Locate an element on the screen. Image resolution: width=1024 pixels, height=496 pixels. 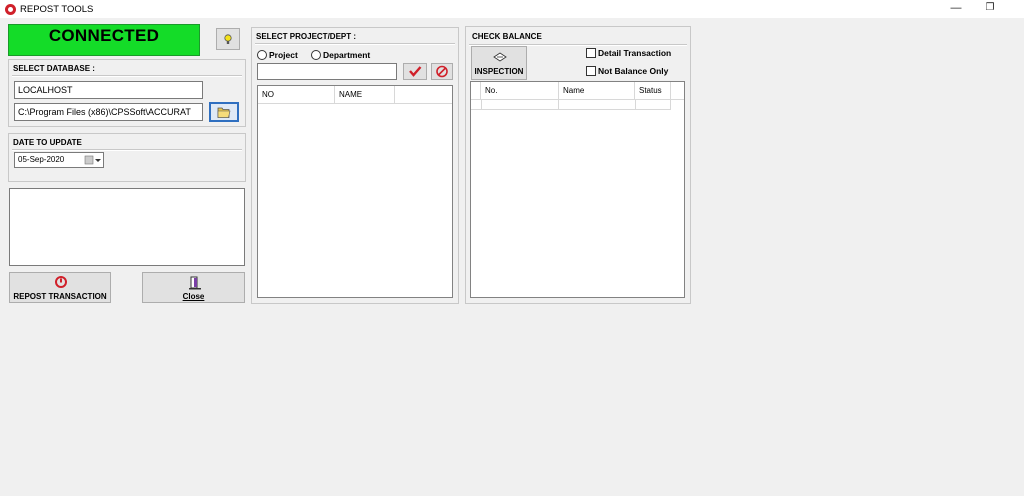
column-header-no: NO is located at coordinates (296, 95).